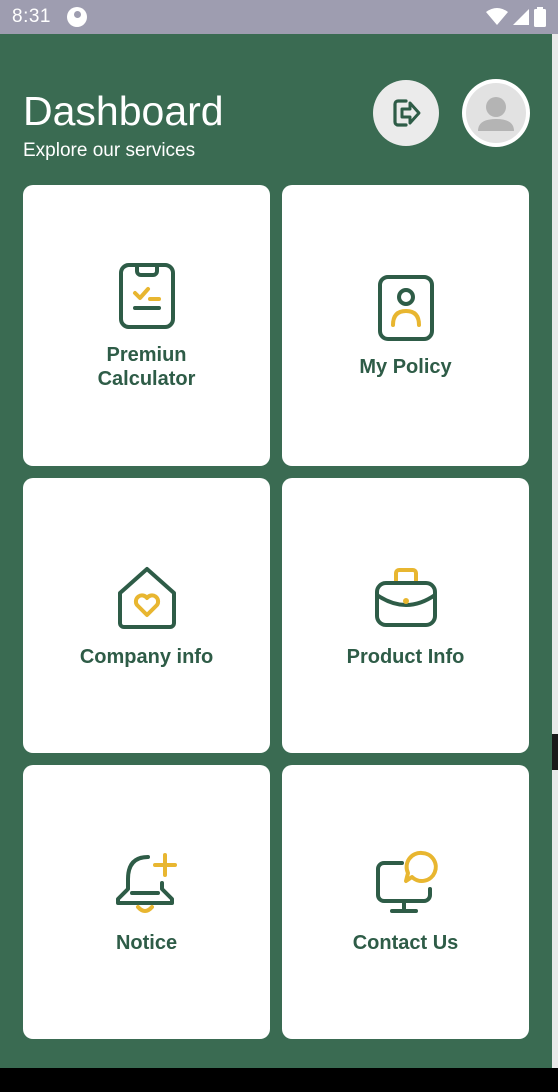 Image resolution: width=558 pixels, height=1092 pixels. Describe the element at coordinates (279, 1080) in the screenshot. I see `navigation-bar` at that location.